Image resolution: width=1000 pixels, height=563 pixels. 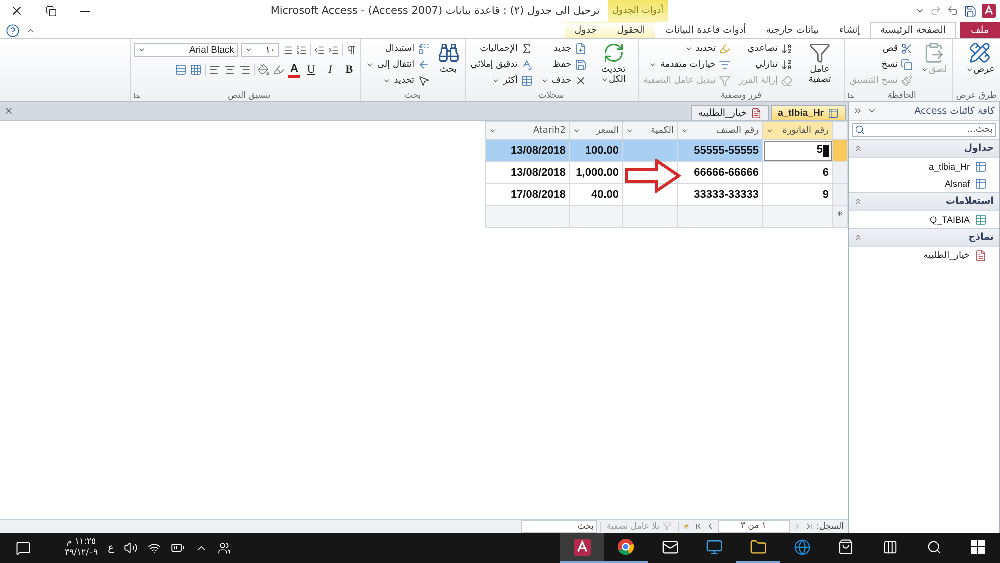 What do you see at coordinates (552, 95) in the screenshot?
I see `group-label: سجلات` at bounding box center [552, 95].